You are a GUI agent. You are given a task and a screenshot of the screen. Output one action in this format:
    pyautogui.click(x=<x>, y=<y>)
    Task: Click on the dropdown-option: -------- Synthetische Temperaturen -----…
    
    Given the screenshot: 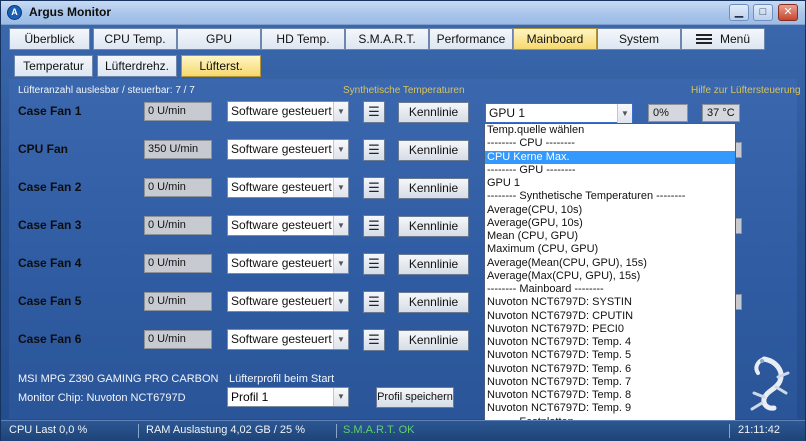 What is the action you would take?
    pyautogui.click(x=610, y=196)
    